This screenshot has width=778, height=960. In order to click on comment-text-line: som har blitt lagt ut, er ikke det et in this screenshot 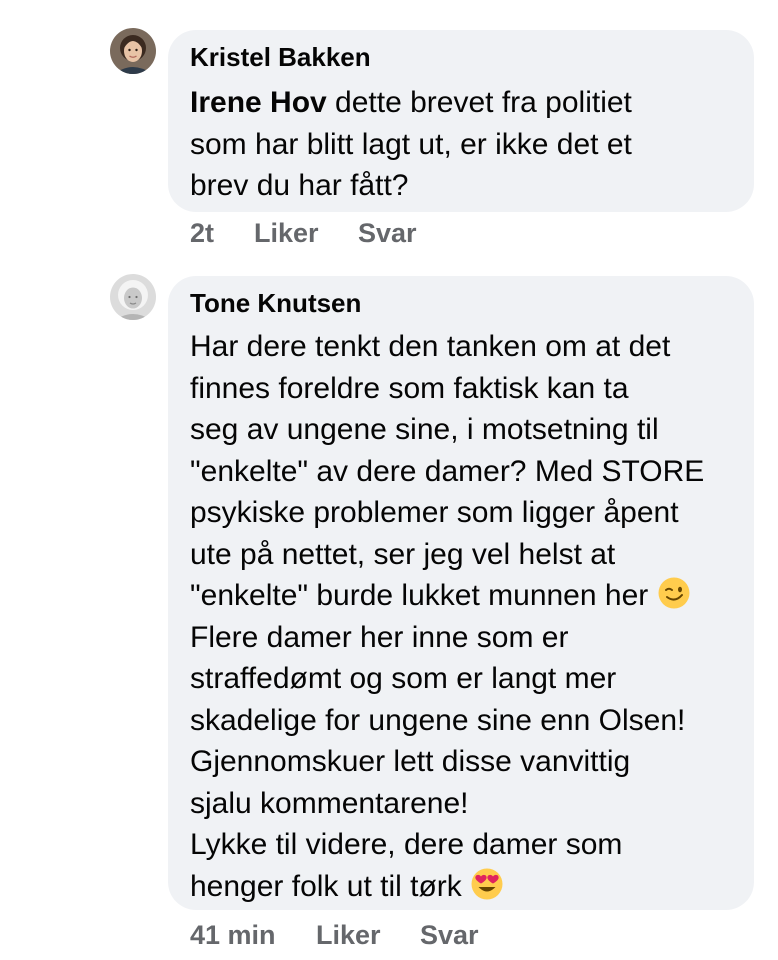, I will do `click(411, 144)`.